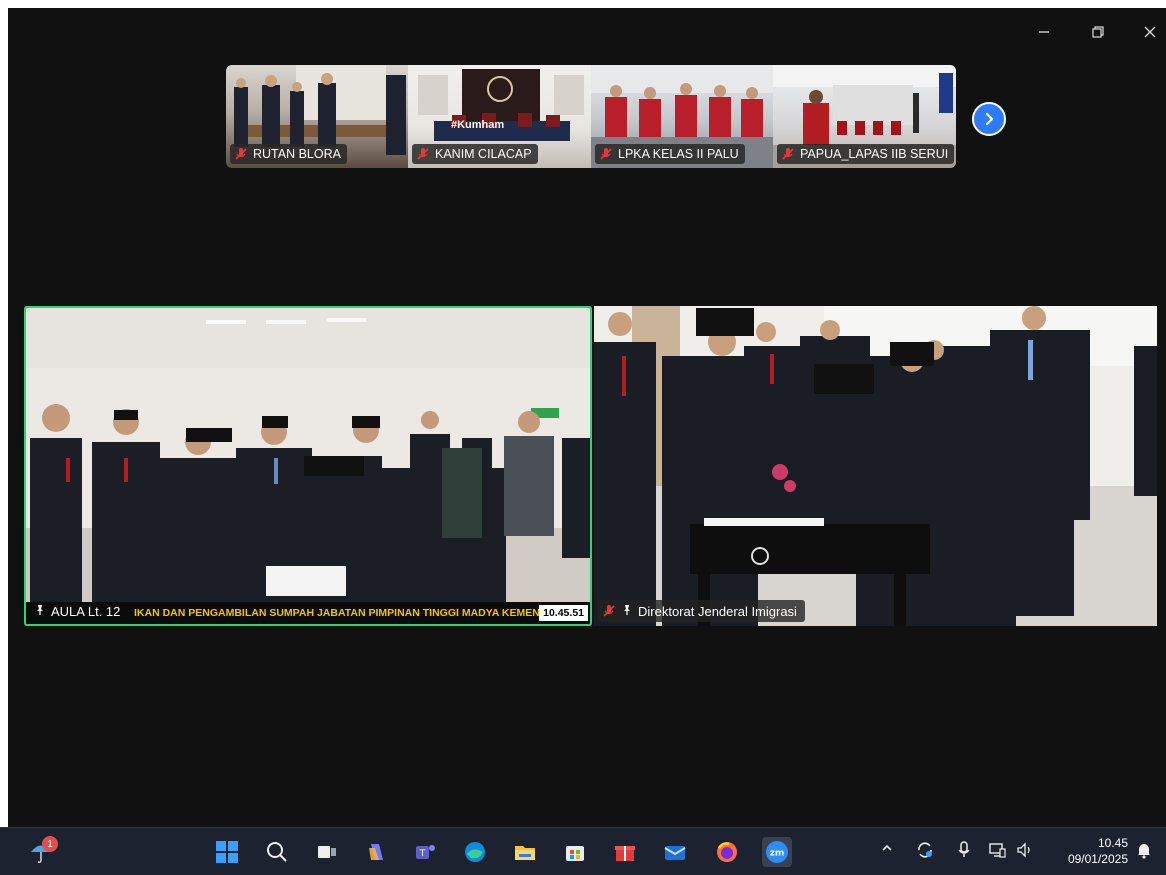 Image resolution: width=1166 pixels, height=875 pixels. Describe the element at coordinates (79, 611) in the screenshot. I see `participant-name-label: AULA Lt. 12` at that location.